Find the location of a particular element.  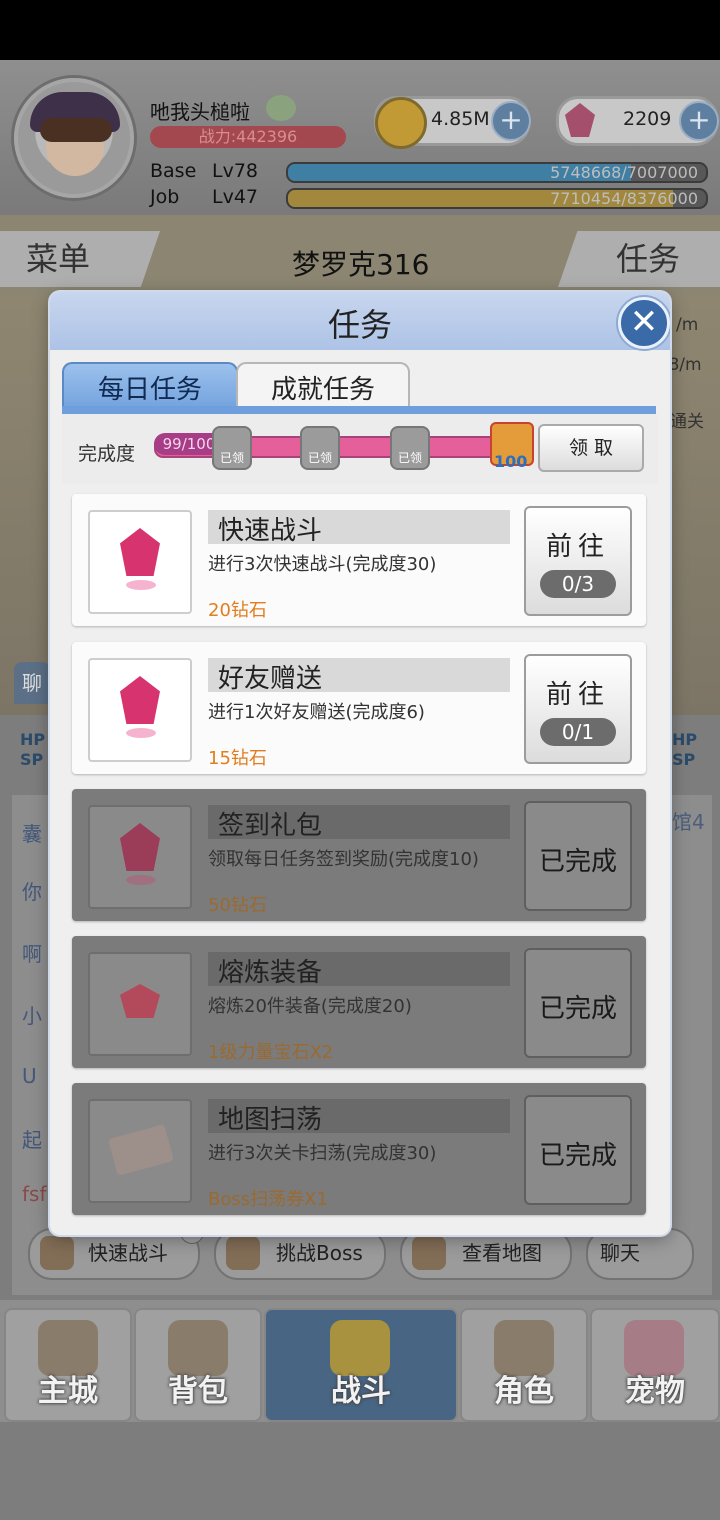

map-name: 梦罗克316 is located at coordinates (361, 264).